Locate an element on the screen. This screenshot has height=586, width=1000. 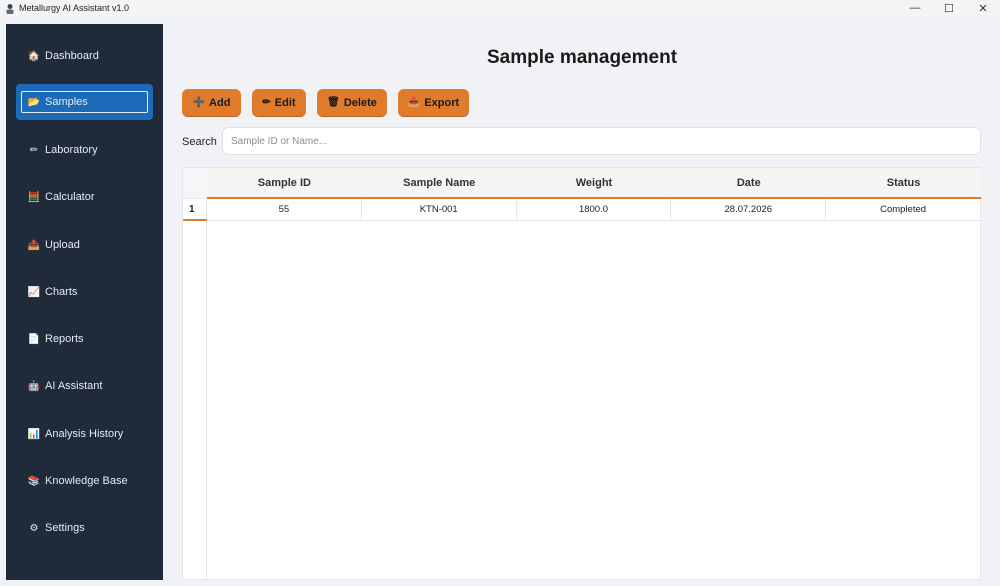
sidebar-item-label: Reports is located at coordinates (64, 339).